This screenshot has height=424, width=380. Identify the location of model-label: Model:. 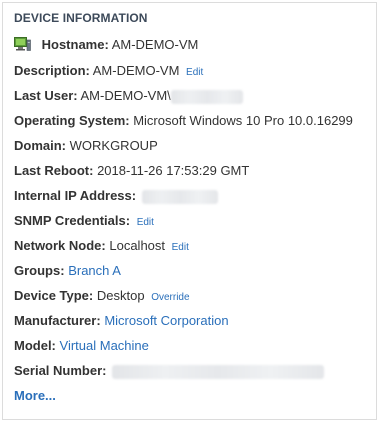
(35, 345).